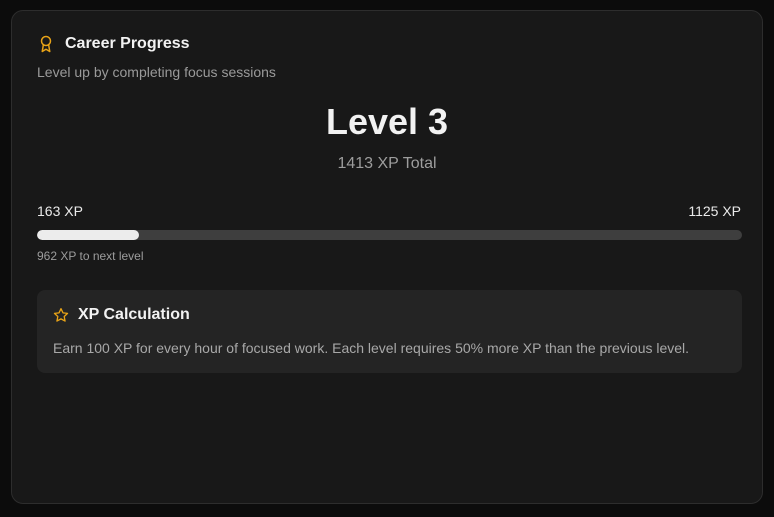 This screenshot has height=517, width=774. Describe the element at coordinates (88, 235) in the screenshot. I see `xp-progress-fill` at that location.